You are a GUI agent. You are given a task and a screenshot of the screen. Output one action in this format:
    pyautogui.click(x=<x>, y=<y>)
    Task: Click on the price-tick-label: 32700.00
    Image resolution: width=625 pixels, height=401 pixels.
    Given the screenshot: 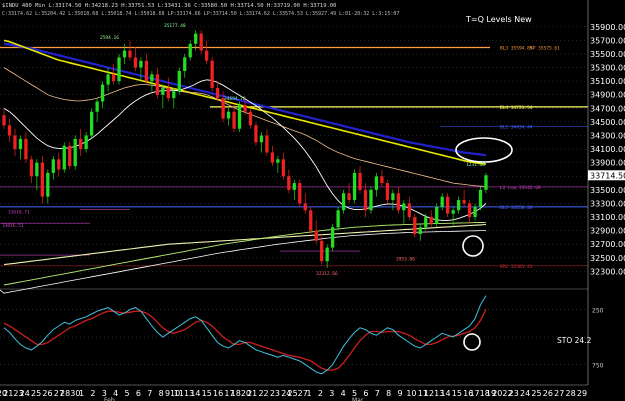 What is the action you would take?
    pyautogui.click(x=607, y=244)
    